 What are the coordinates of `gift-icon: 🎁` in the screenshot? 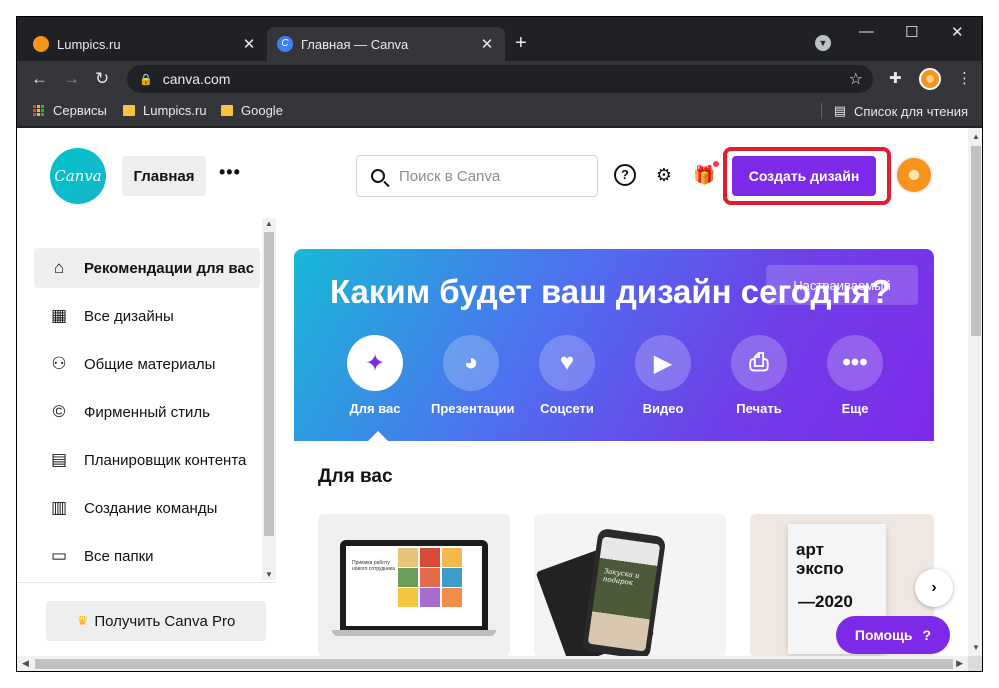 It's located at (704, 175).